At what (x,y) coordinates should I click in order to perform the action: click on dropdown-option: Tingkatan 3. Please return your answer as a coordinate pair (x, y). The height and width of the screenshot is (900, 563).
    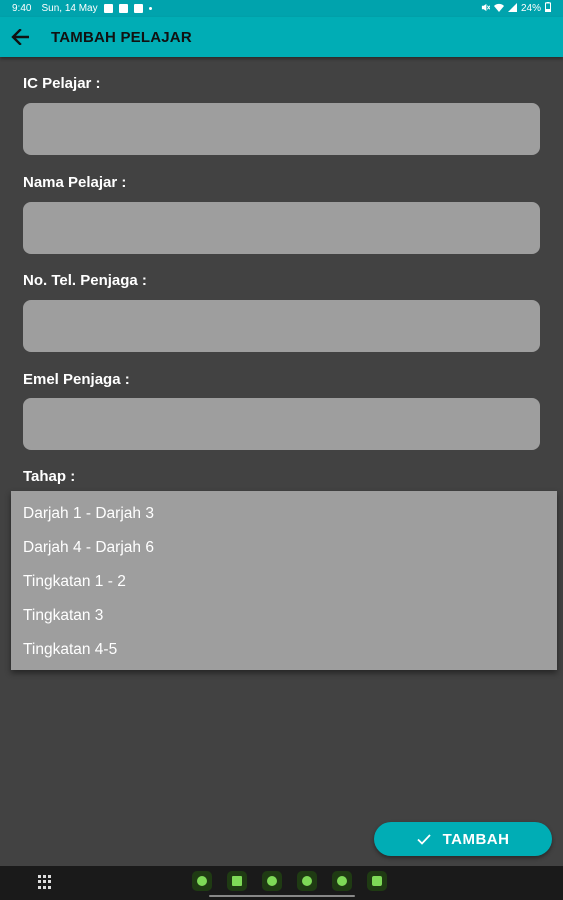
    Looking at the image, I should click on (284, 616).